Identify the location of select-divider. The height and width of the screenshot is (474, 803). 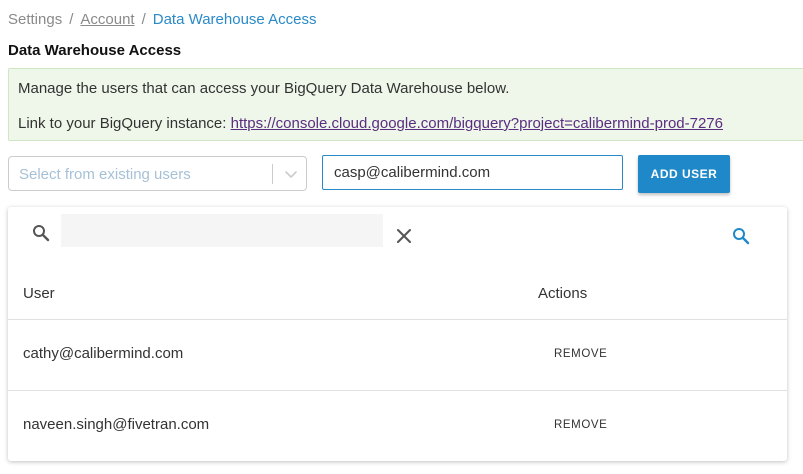
(272, 174).